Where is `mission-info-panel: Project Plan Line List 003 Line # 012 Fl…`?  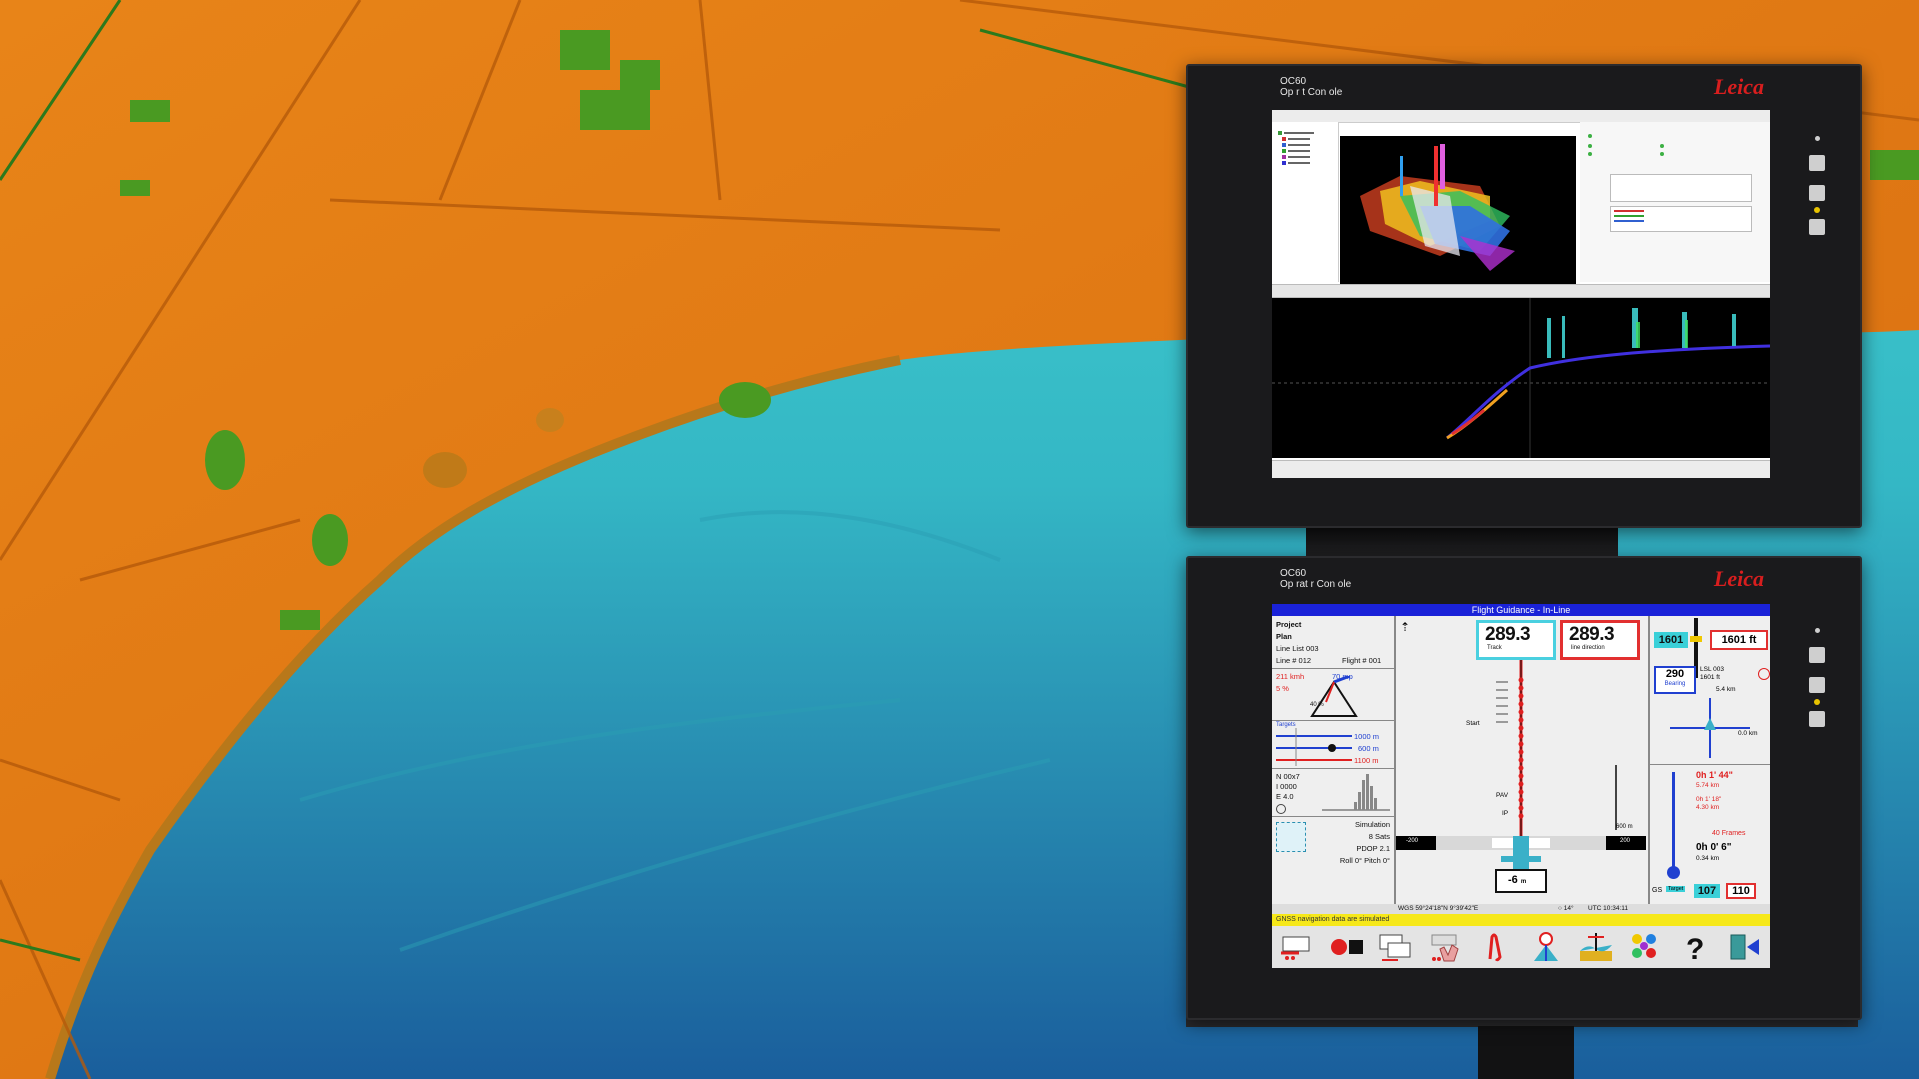 mission-info-panel: Project Plan Line List 003 Line # 012 Fl… is located at coordinates (1334, 760).